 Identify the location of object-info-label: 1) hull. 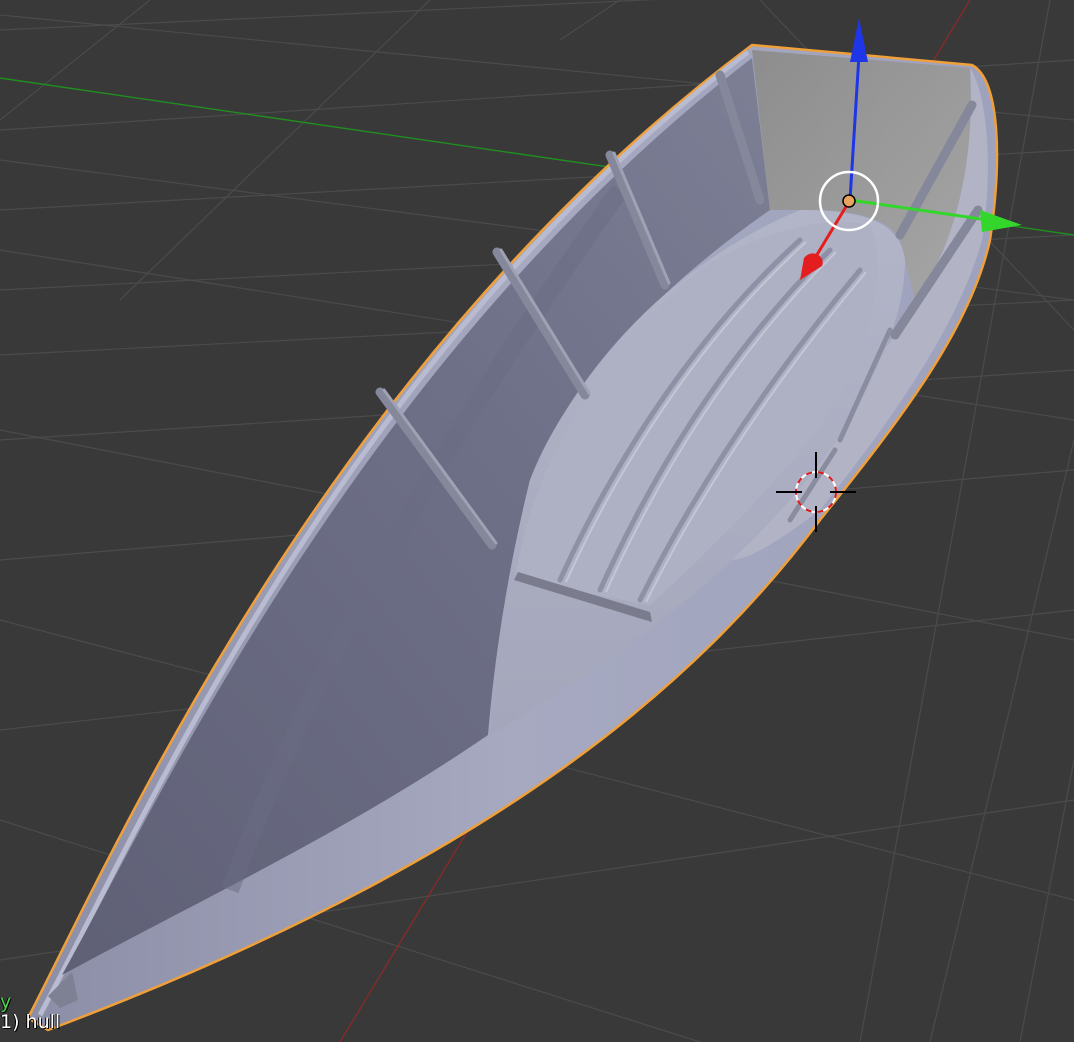
(30, 1022).